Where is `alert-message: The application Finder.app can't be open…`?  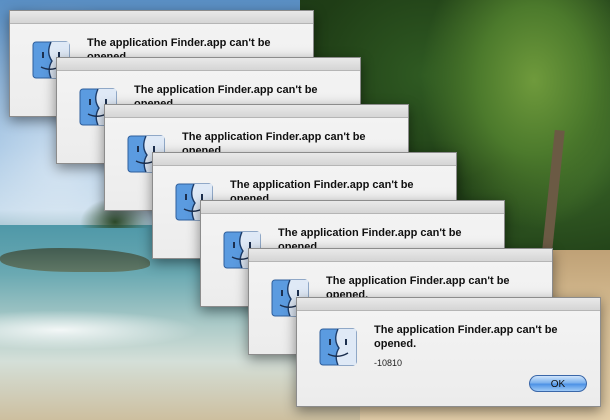
alert-message: The application Finder.app can't be open… is located at coordinates (466, 337).